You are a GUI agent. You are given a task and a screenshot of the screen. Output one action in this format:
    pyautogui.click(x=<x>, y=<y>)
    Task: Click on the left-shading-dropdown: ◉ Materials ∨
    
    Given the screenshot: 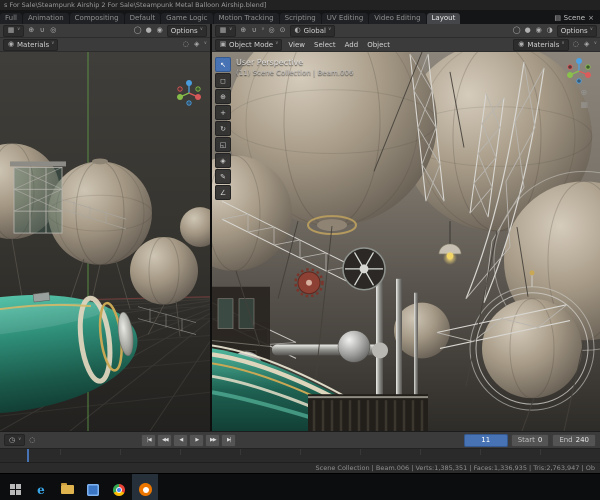 What is the action you would take?
    pyautogui.click(x=31, y=44)
    